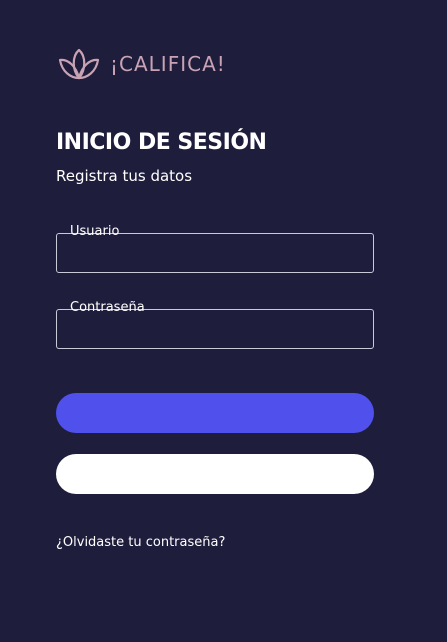 This screenshot has height=642, width=447. Describe the element at coordinates (140, 542) in the screenshot. I see `forgot-password-link: ¿Olvidaste tu contraseña?` at that location.